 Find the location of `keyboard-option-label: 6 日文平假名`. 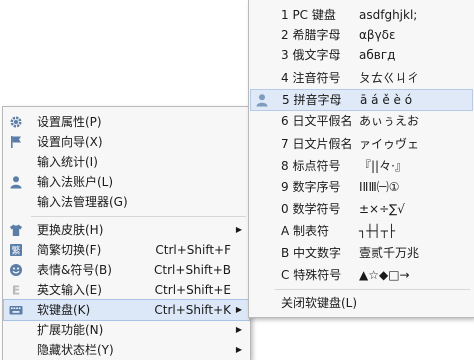

keyboard-option-label: 6 日文平假名 is located at coordinates (317, 121).